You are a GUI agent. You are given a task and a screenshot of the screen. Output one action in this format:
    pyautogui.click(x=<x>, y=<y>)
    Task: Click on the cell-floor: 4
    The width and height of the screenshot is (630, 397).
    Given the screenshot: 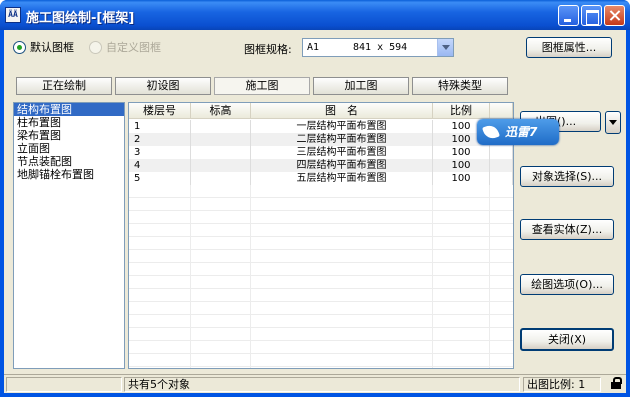 What is the action you would take?
    pyautogui.click(x=160, y=165)
    